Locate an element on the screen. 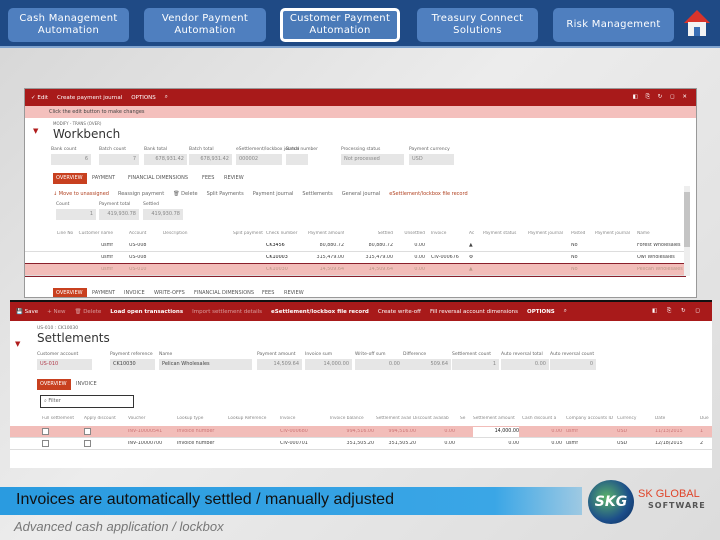 This screenshot has width=720, height=540. save-button: 💾 Save is located at coordinates (27, 312).